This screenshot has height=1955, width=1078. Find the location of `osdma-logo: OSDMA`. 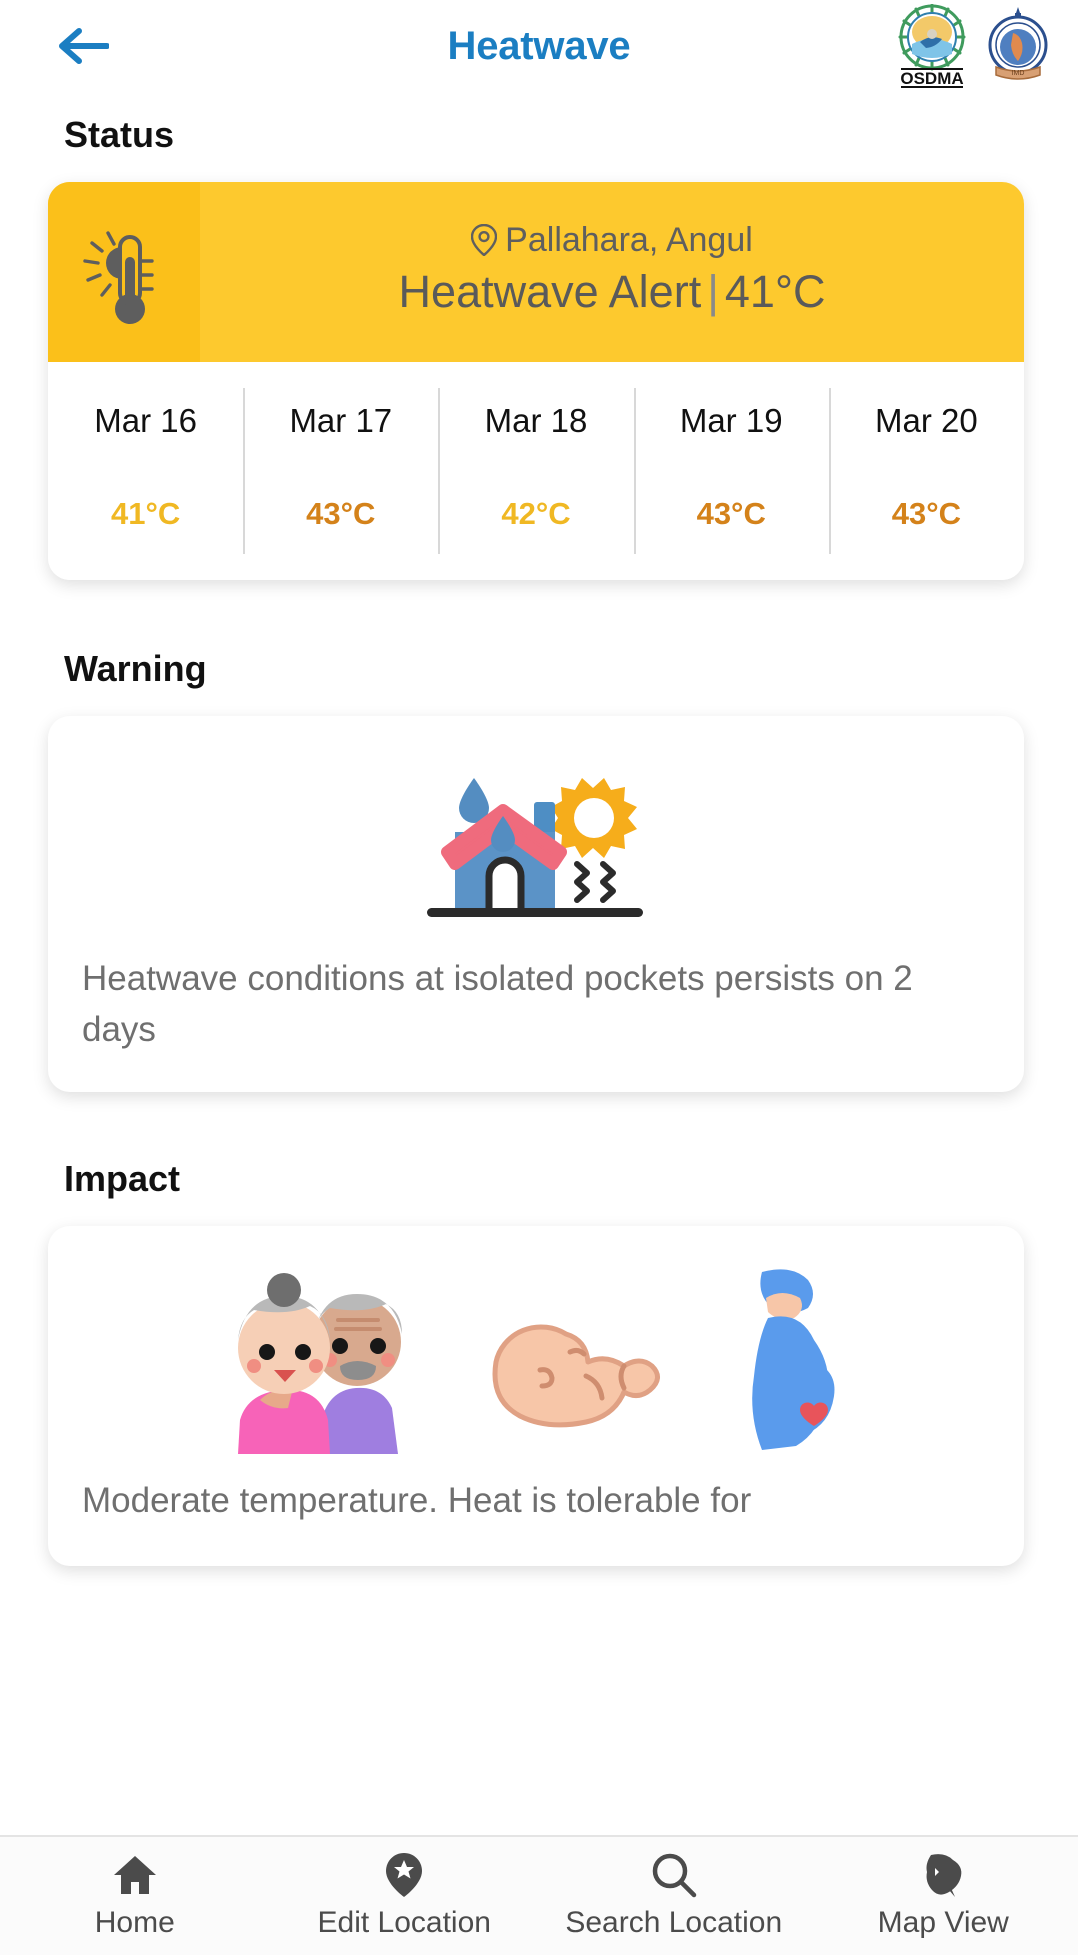

osdma-logo: OSDMA is located at coordinates (932, 46).